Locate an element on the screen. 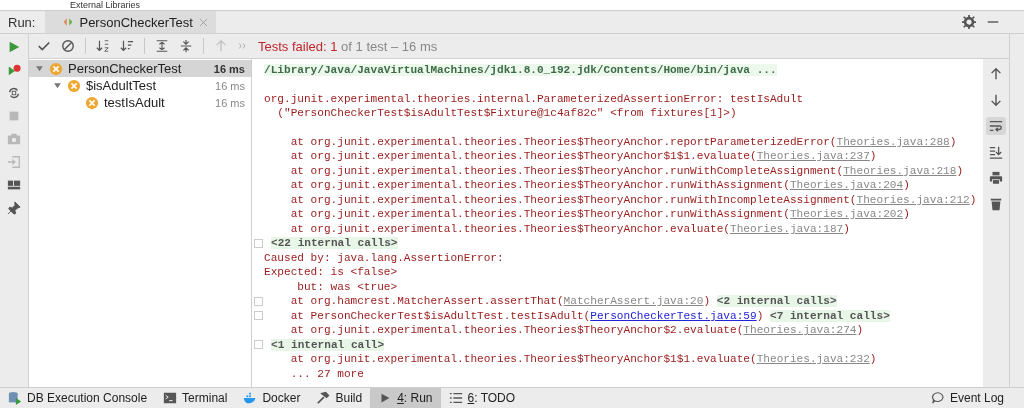 Image resolution: width=1024 pixels, height=408 pixels. soft-wrap-icon is located at coordinates (996, 126).